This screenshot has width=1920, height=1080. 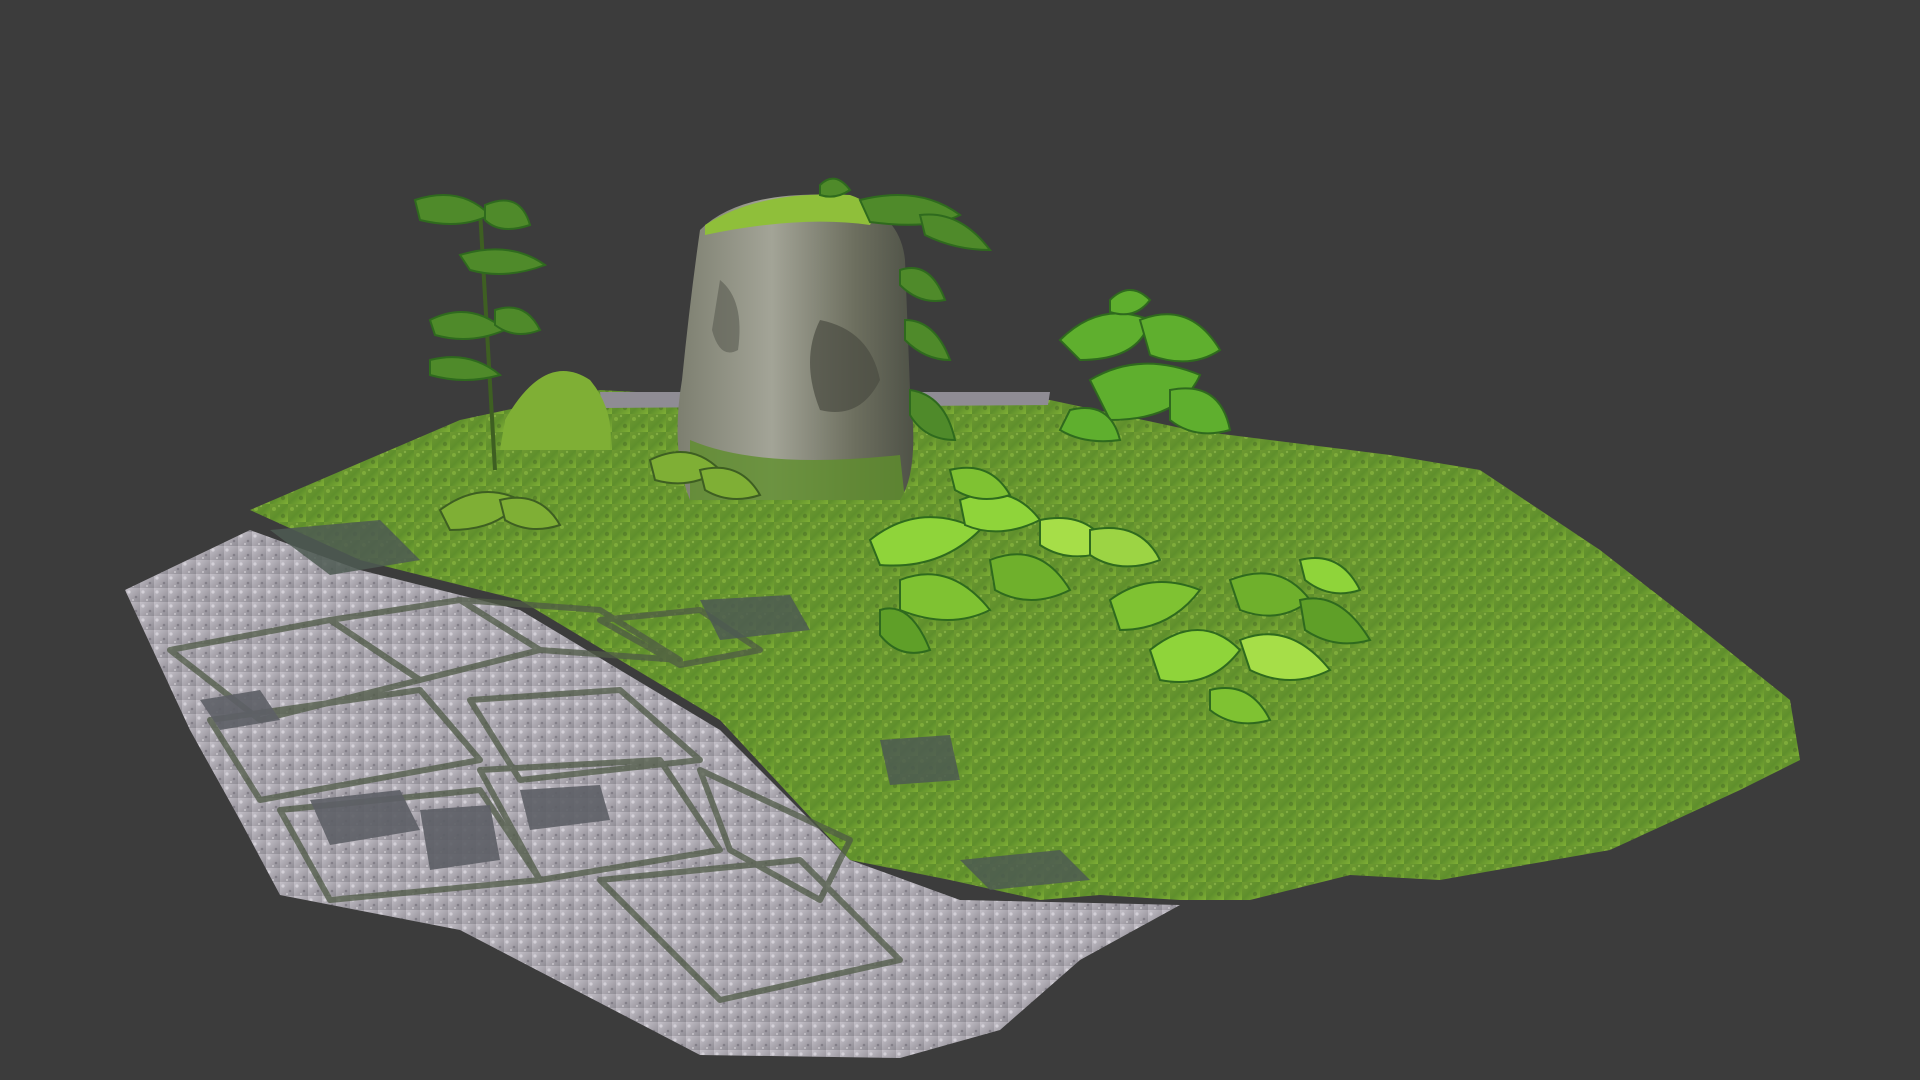 What do you see at coordinates (795, 347) in the screenshot?
I see `mossy-standing-rock` at bounding box center [795, 347].